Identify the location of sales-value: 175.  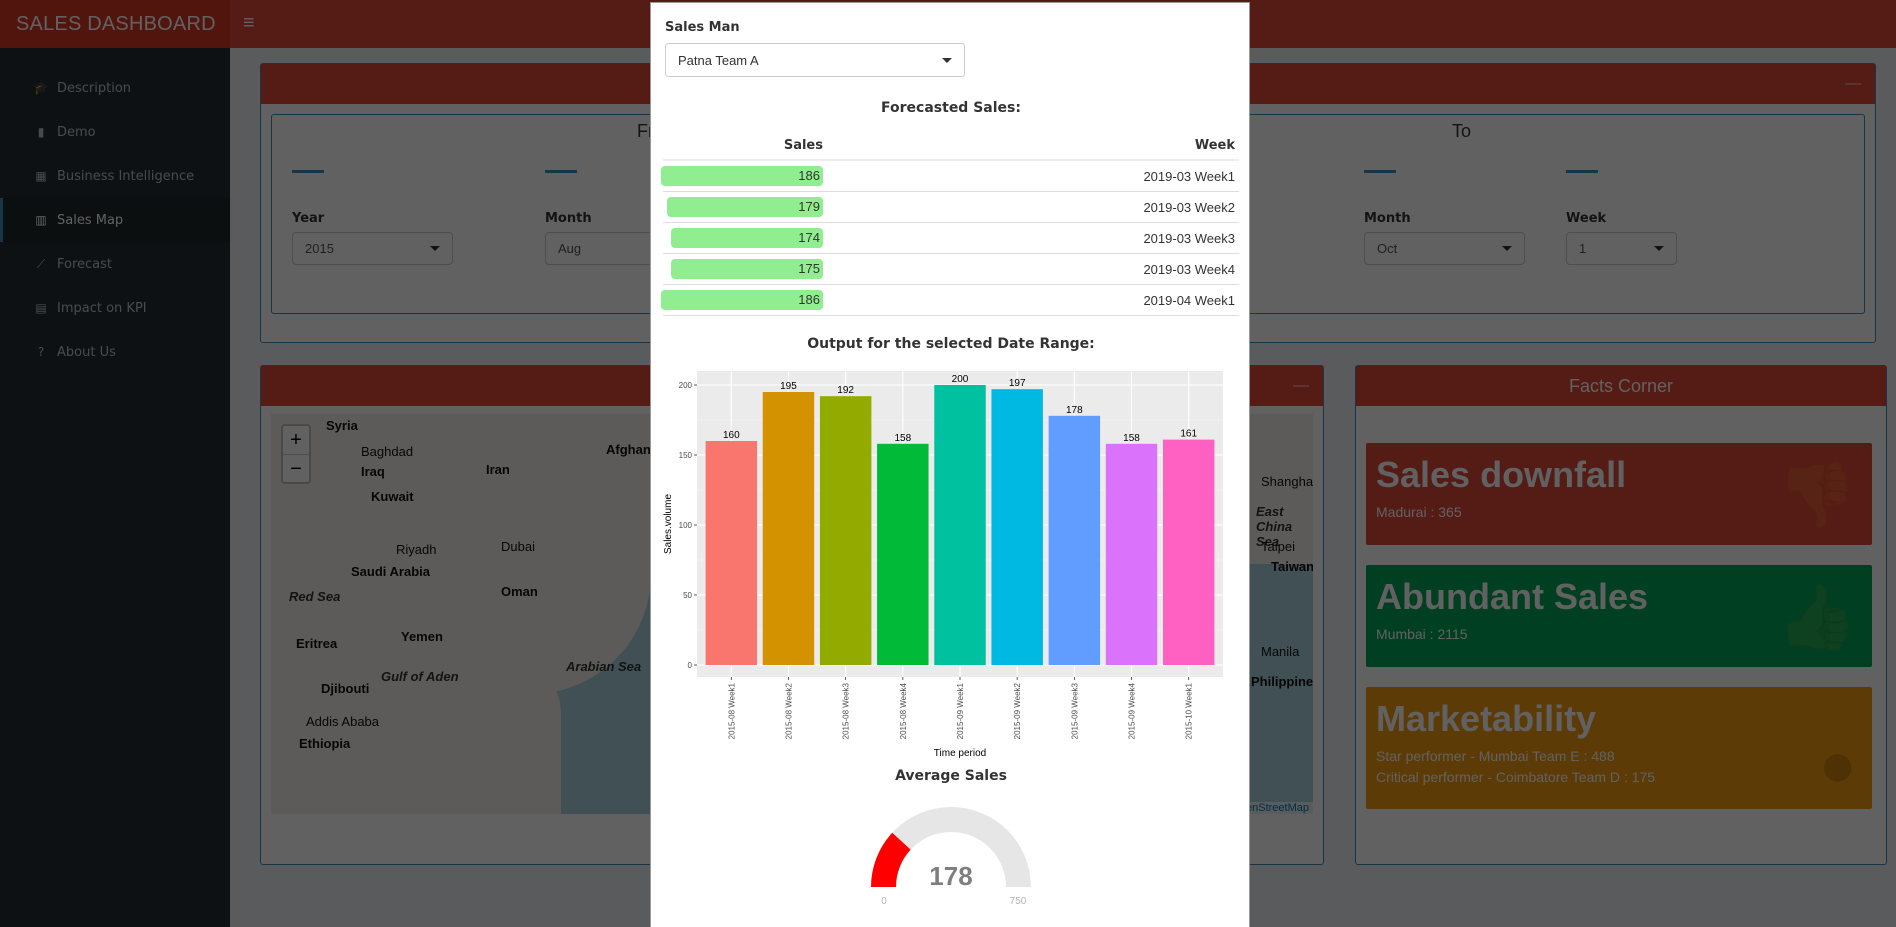
(809, 268).